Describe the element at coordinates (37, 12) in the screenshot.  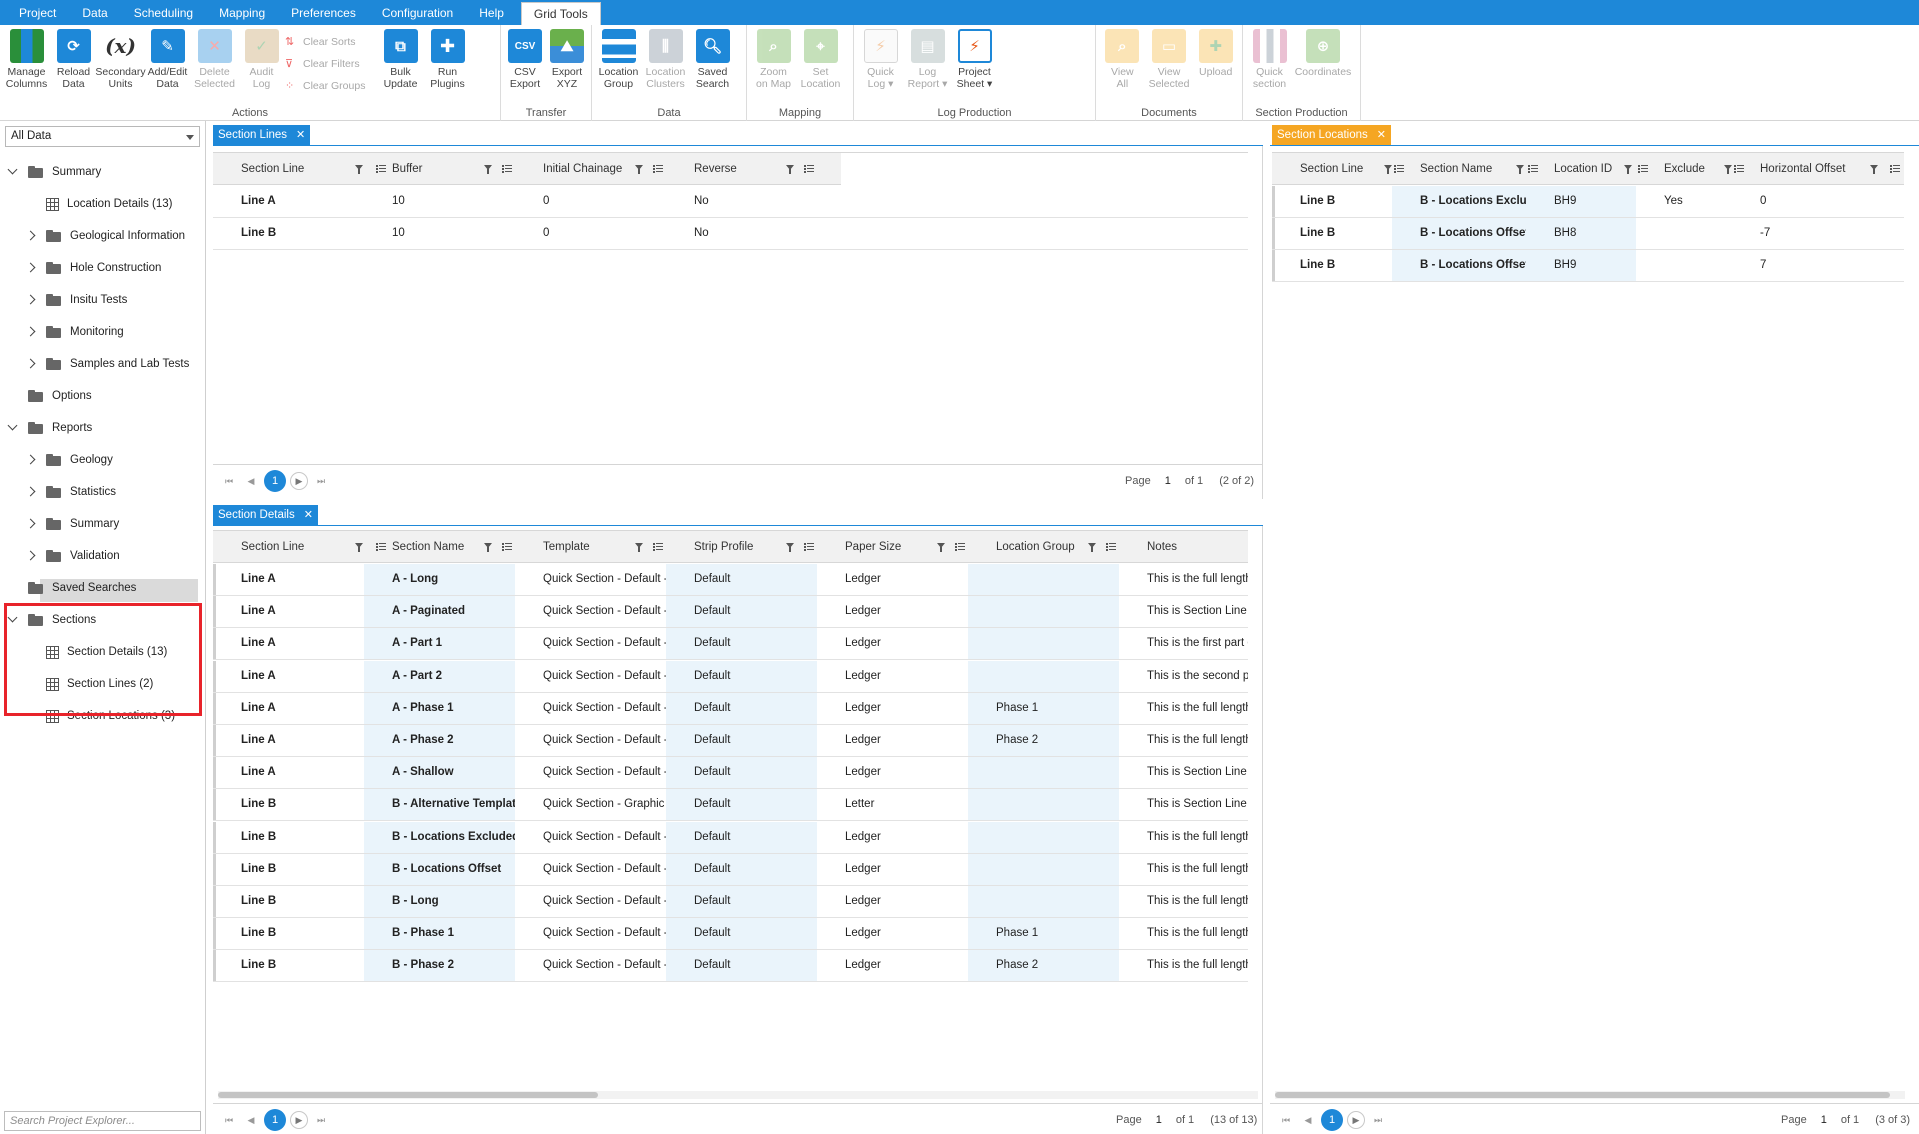
I see `menu-tab-project: Project` at that location.